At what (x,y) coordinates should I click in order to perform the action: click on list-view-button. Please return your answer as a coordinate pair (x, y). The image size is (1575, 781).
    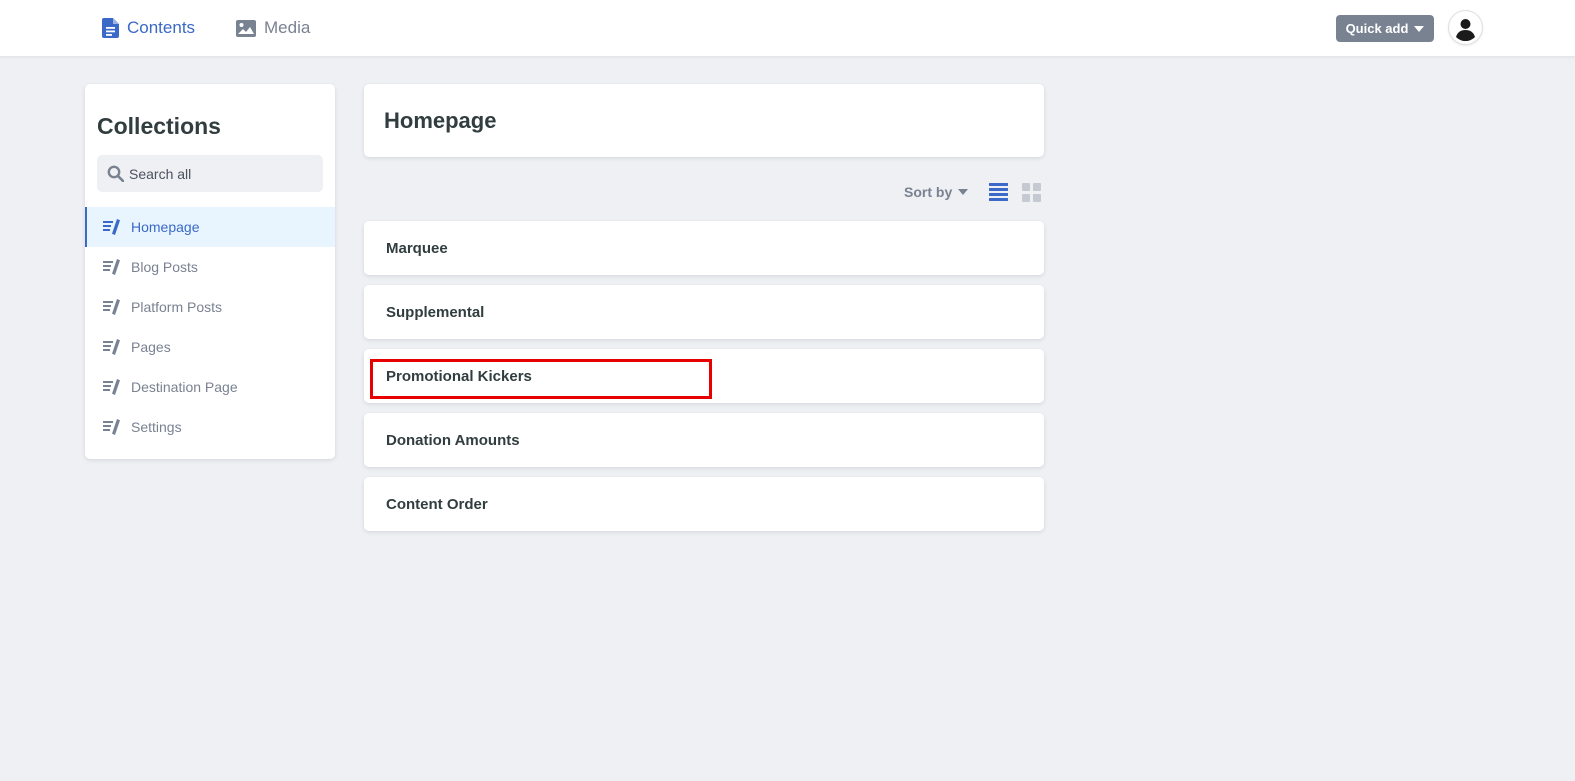
    Looking at the image, I should click on (998, 194).